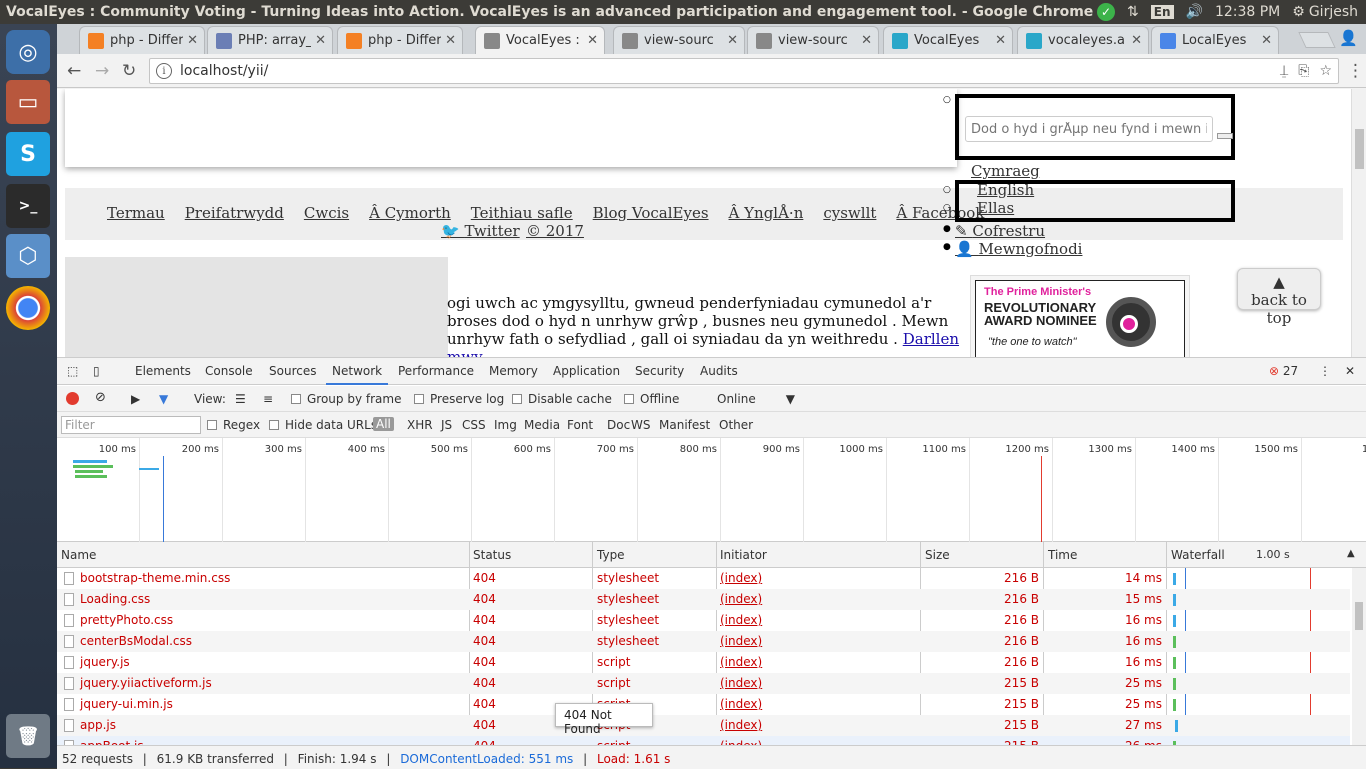  What do you see at coordinates (1284, 71) in the screenshot?
I see `page-action-icon: ⍊` at bounding box center [1284, 71].